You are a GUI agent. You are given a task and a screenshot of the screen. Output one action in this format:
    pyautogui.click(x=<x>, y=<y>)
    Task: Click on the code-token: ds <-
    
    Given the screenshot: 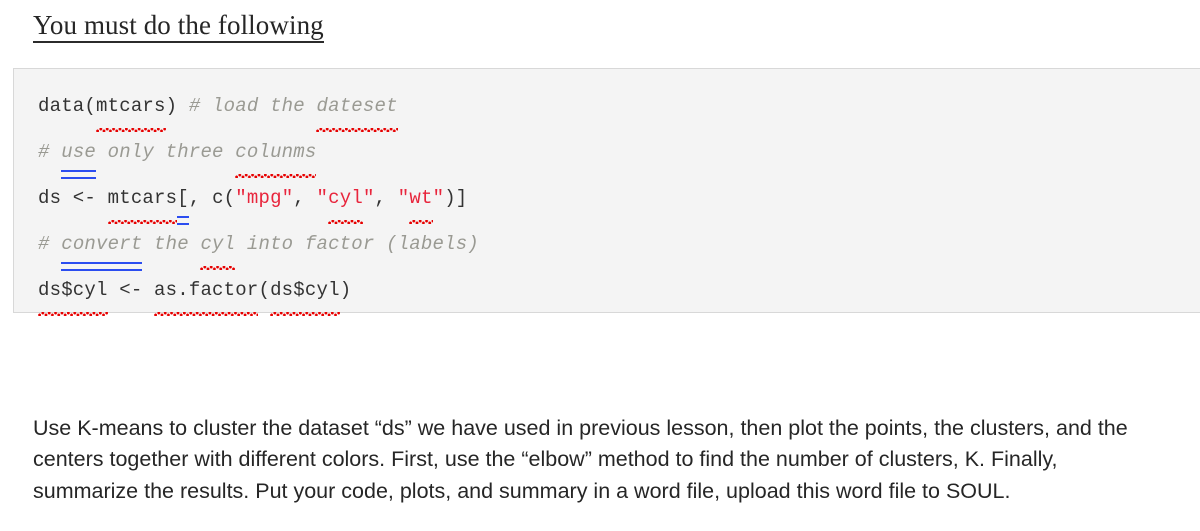 What is the action you would take?
    pyautogui.click(x=73, y=198)
    